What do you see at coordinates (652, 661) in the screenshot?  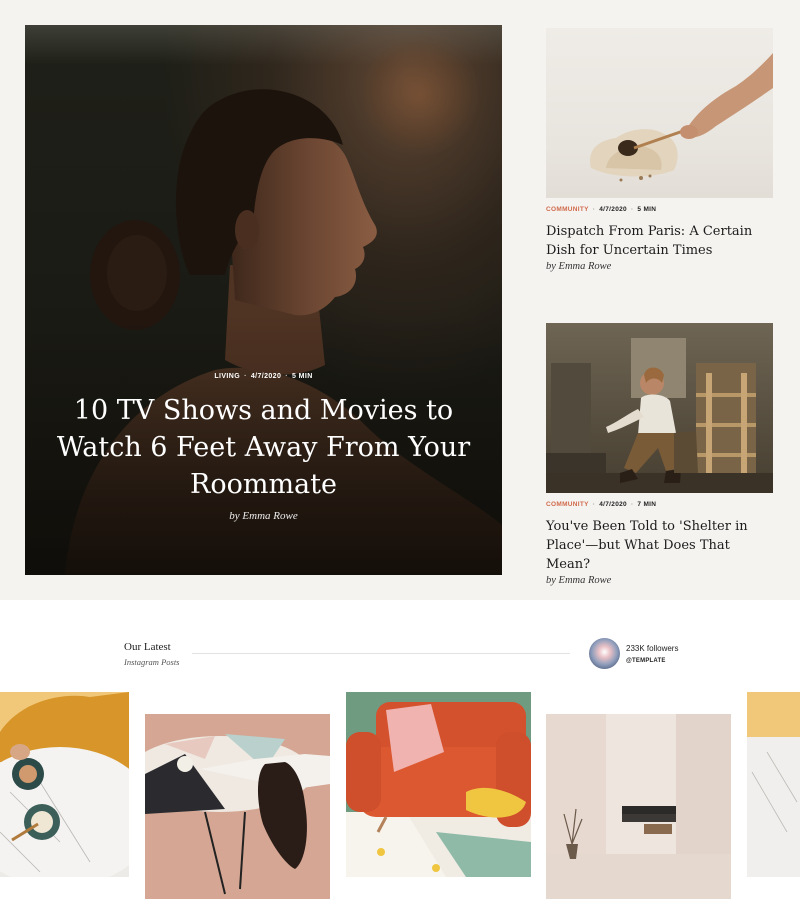 I see `instagram-handle: @TEMPLATE` at bounding box center [652, 661].